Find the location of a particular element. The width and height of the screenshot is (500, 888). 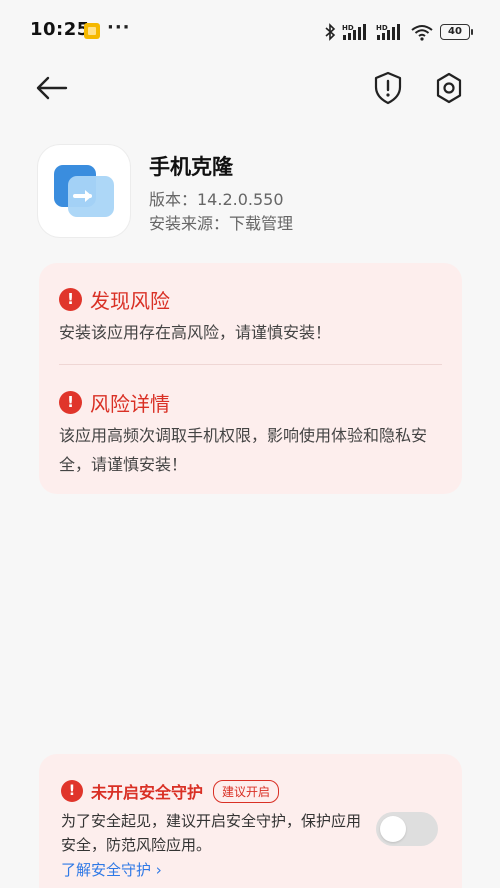

notes-app-icon is located at coordinates (92, 31).